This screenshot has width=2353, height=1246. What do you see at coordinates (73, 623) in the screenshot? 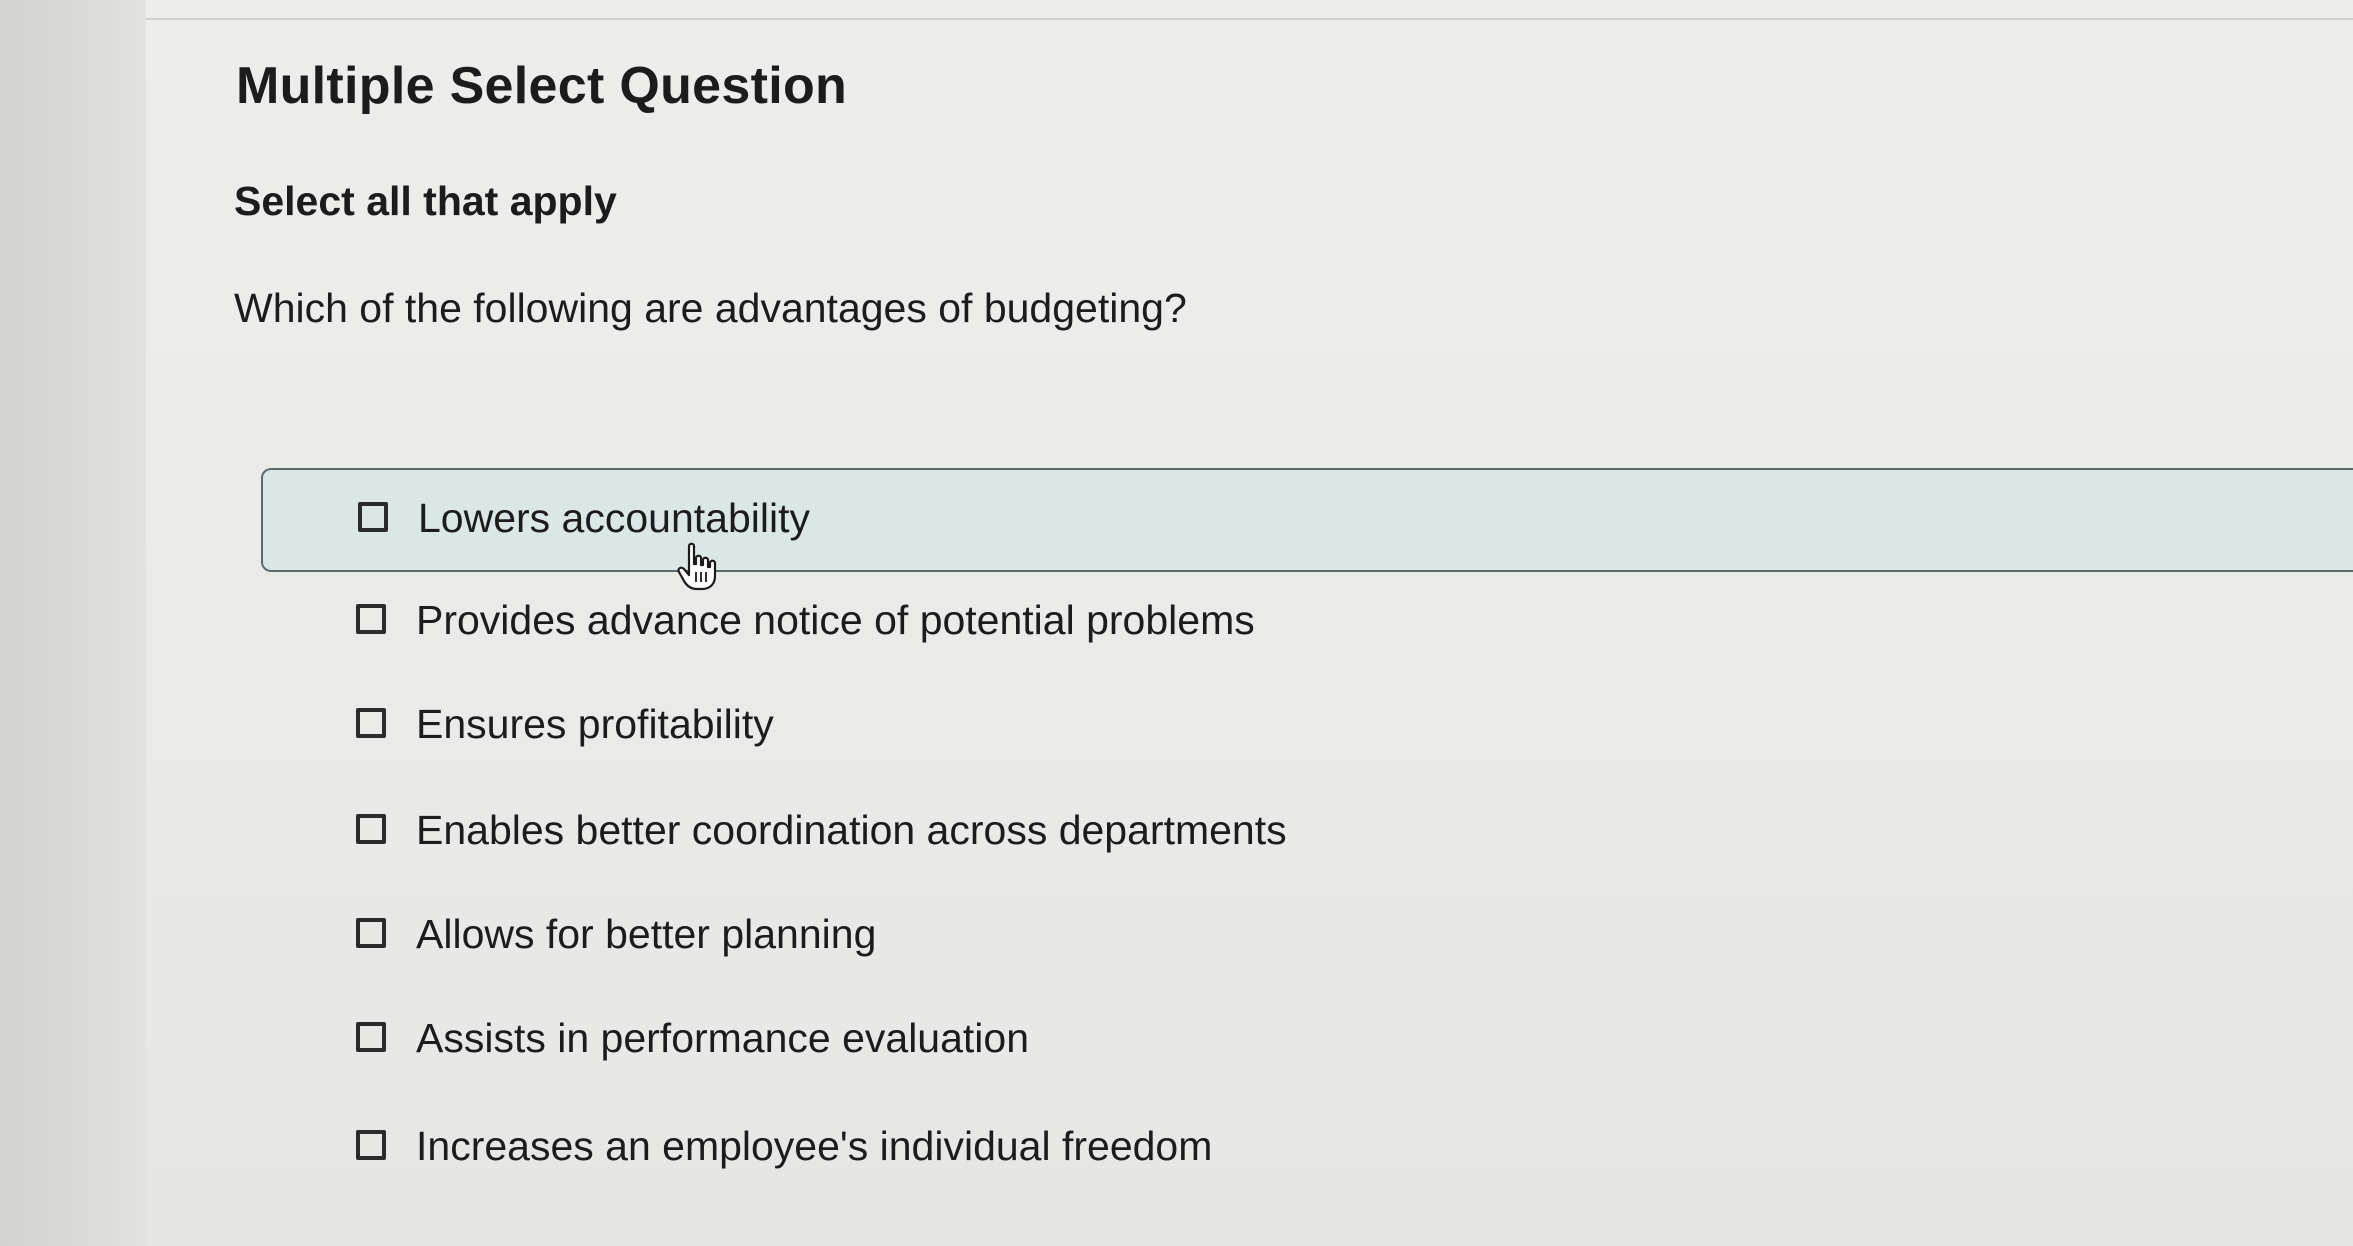
I see `left-gutter` at bounding box center [73, 623].